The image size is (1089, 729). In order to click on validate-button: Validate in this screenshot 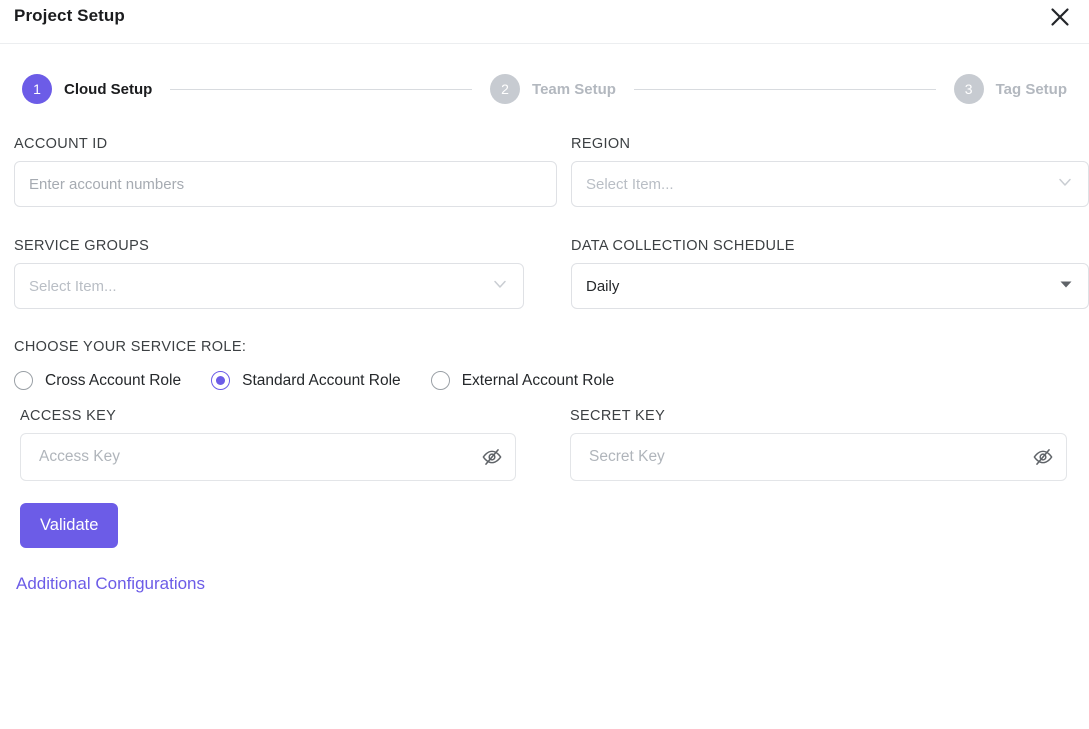, I will do `click(69, 525)`.